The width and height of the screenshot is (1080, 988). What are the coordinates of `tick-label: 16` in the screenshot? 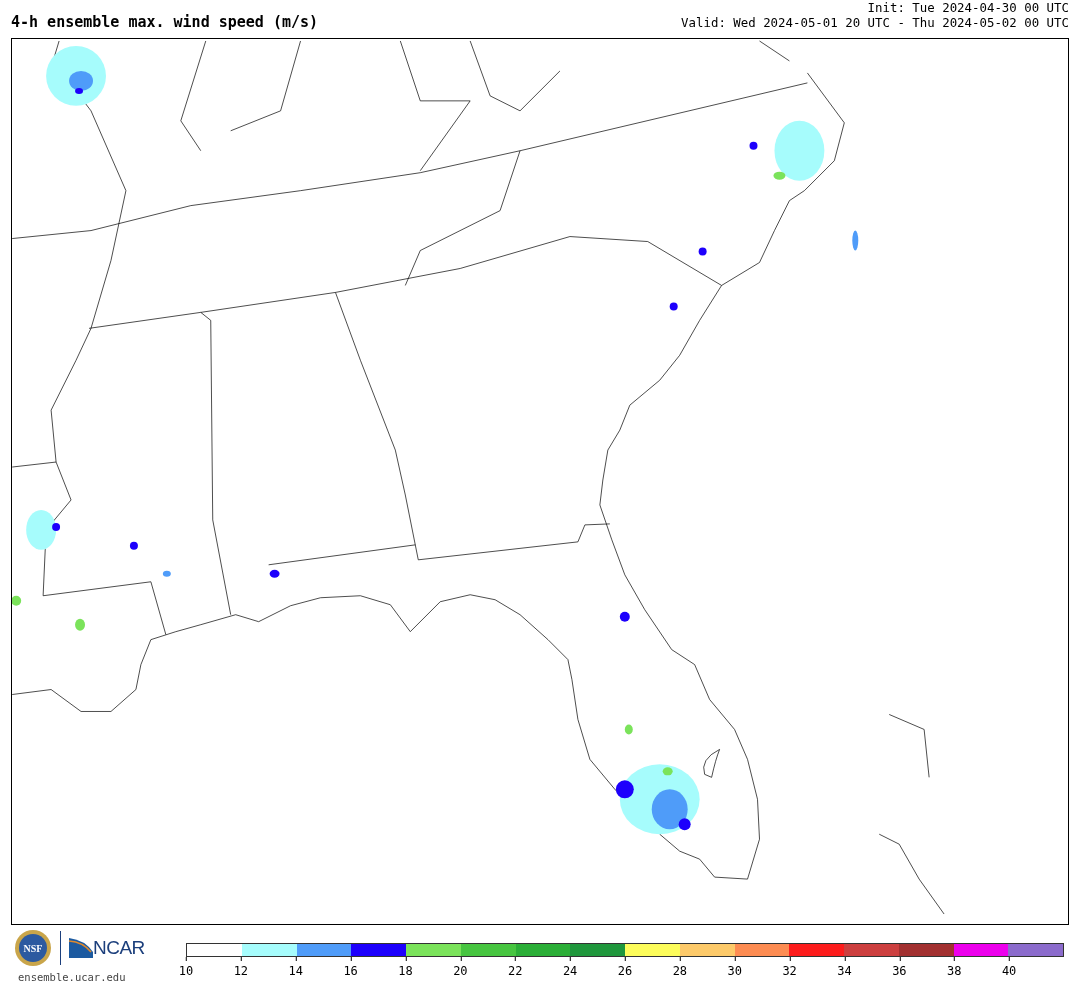 It's located at (350, 971).